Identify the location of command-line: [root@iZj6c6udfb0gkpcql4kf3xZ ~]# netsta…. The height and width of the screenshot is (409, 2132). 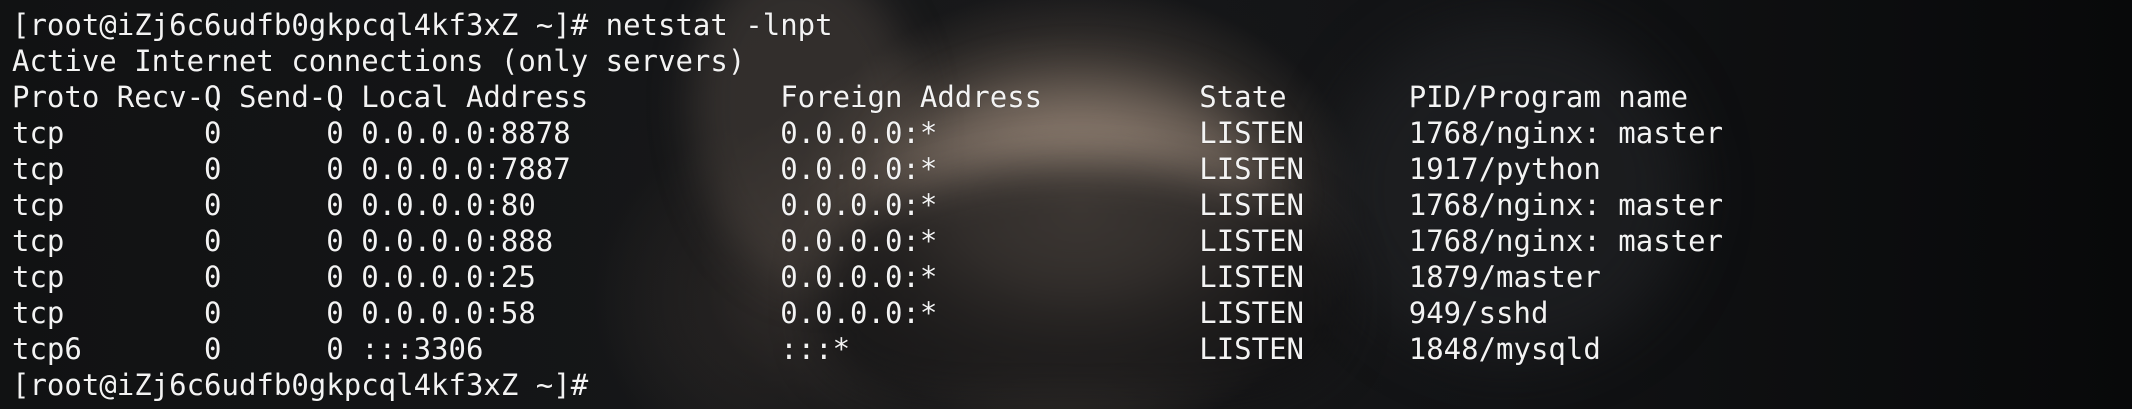
(867, 25).